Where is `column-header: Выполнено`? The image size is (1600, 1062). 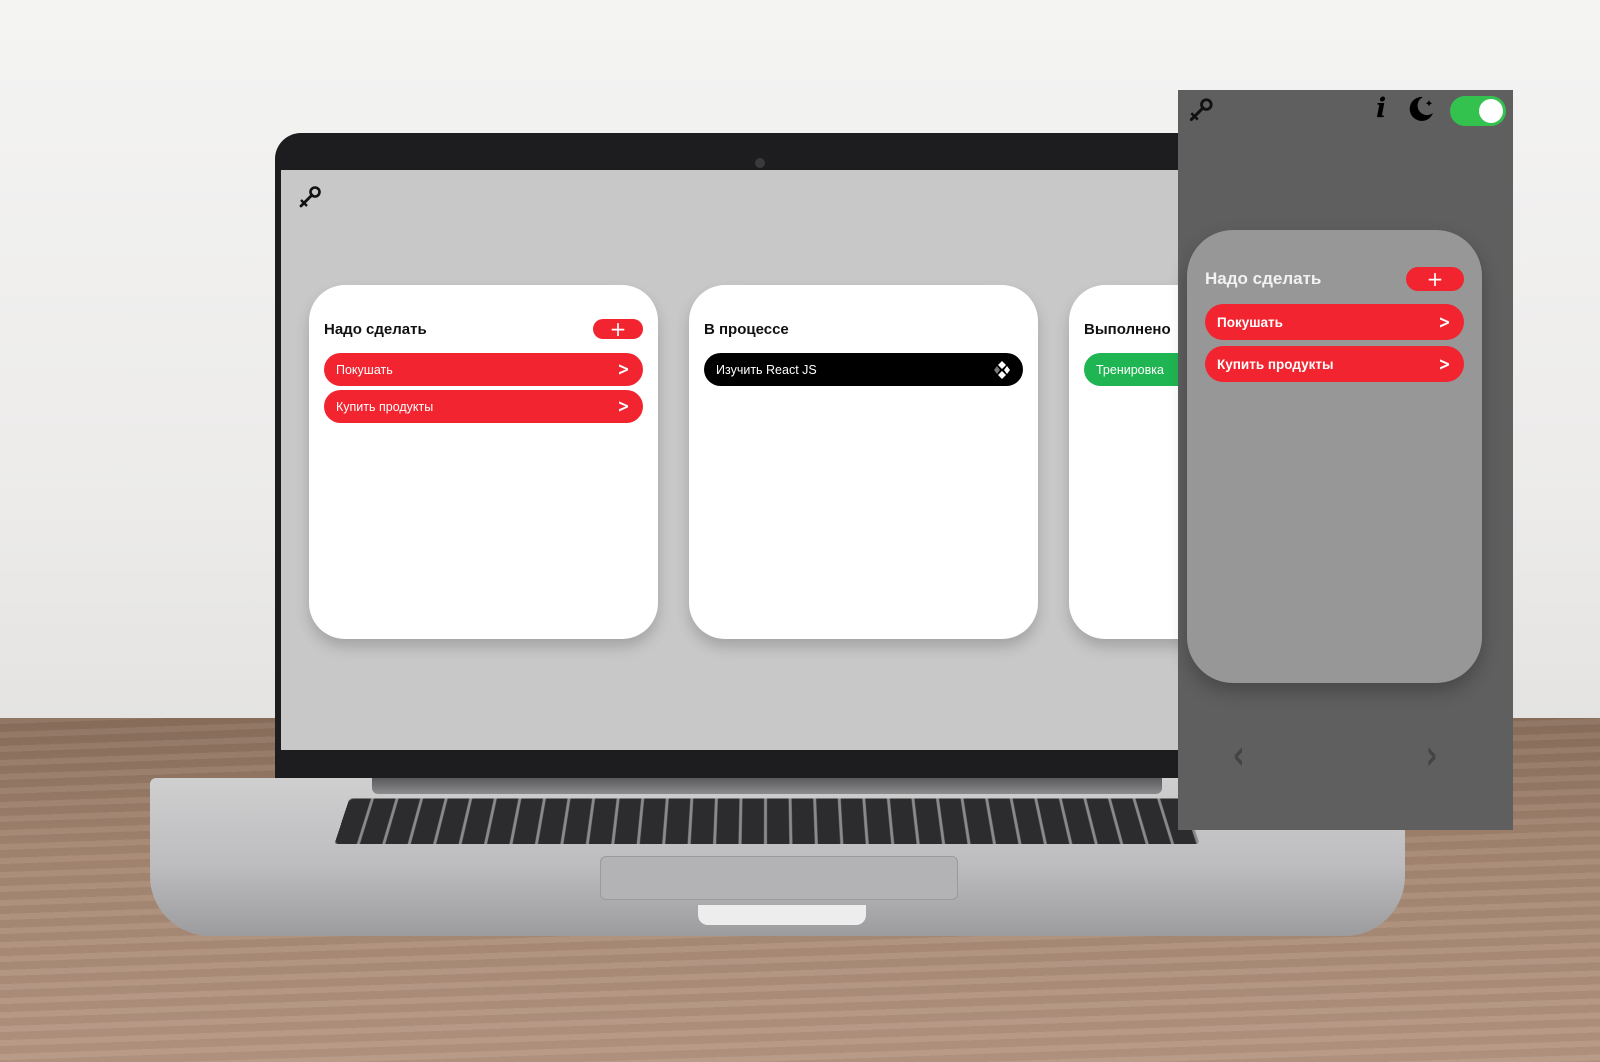 column-header: Выполнено is located at coordinates (1132, 329).